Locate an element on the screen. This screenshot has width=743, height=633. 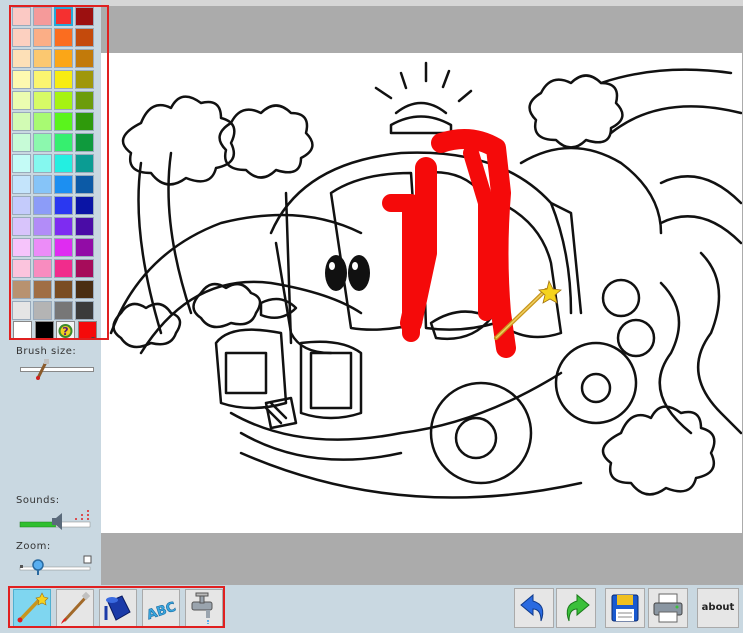
abc-text-icon: ABC is located at coordinates (161, 611).